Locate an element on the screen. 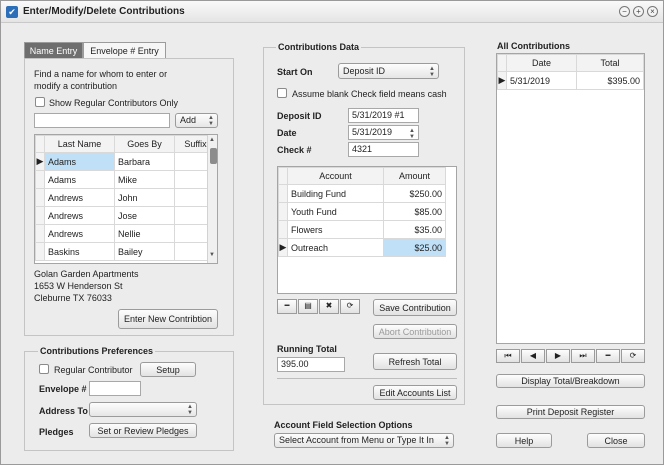  date-value: 5/31/2019 is located at coordinates (372, 132).